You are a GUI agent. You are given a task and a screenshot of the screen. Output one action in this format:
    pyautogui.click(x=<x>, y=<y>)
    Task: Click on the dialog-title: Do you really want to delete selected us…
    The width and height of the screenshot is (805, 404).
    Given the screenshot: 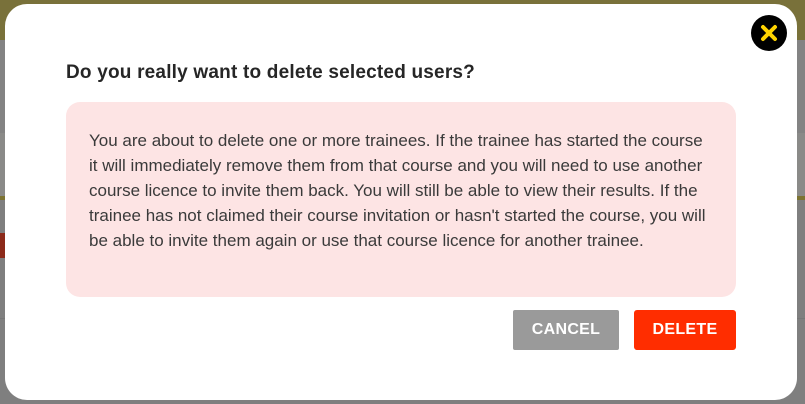 What is the action you would take?
    pyautogui.click(x=270, y=72)
    